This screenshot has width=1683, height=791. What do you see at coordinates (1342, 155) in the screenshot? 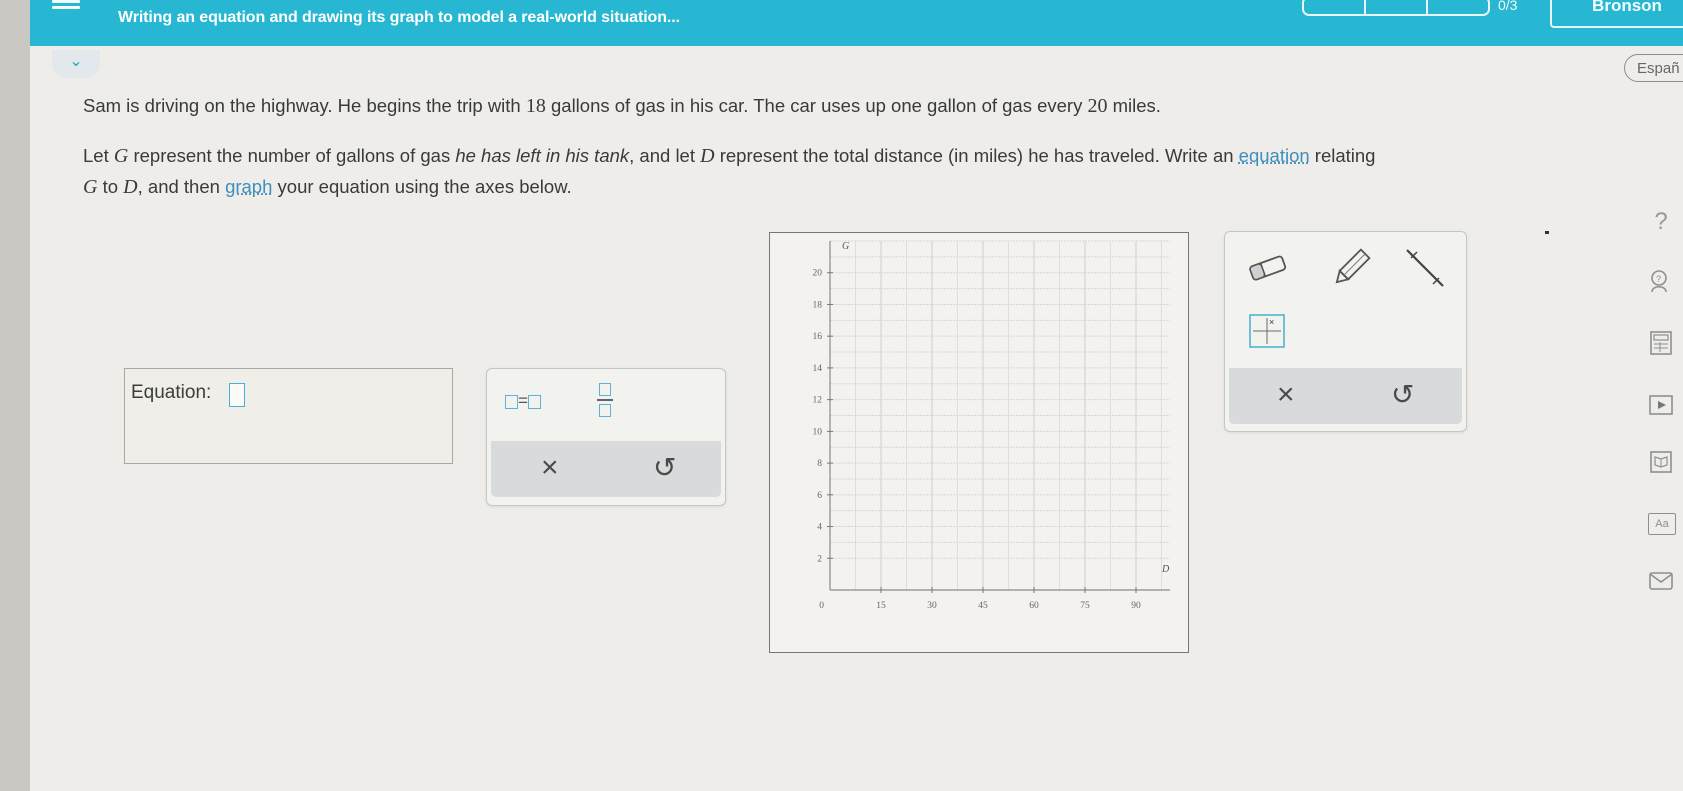
I see `question-text: relating` at bounding box center [1342, 155].